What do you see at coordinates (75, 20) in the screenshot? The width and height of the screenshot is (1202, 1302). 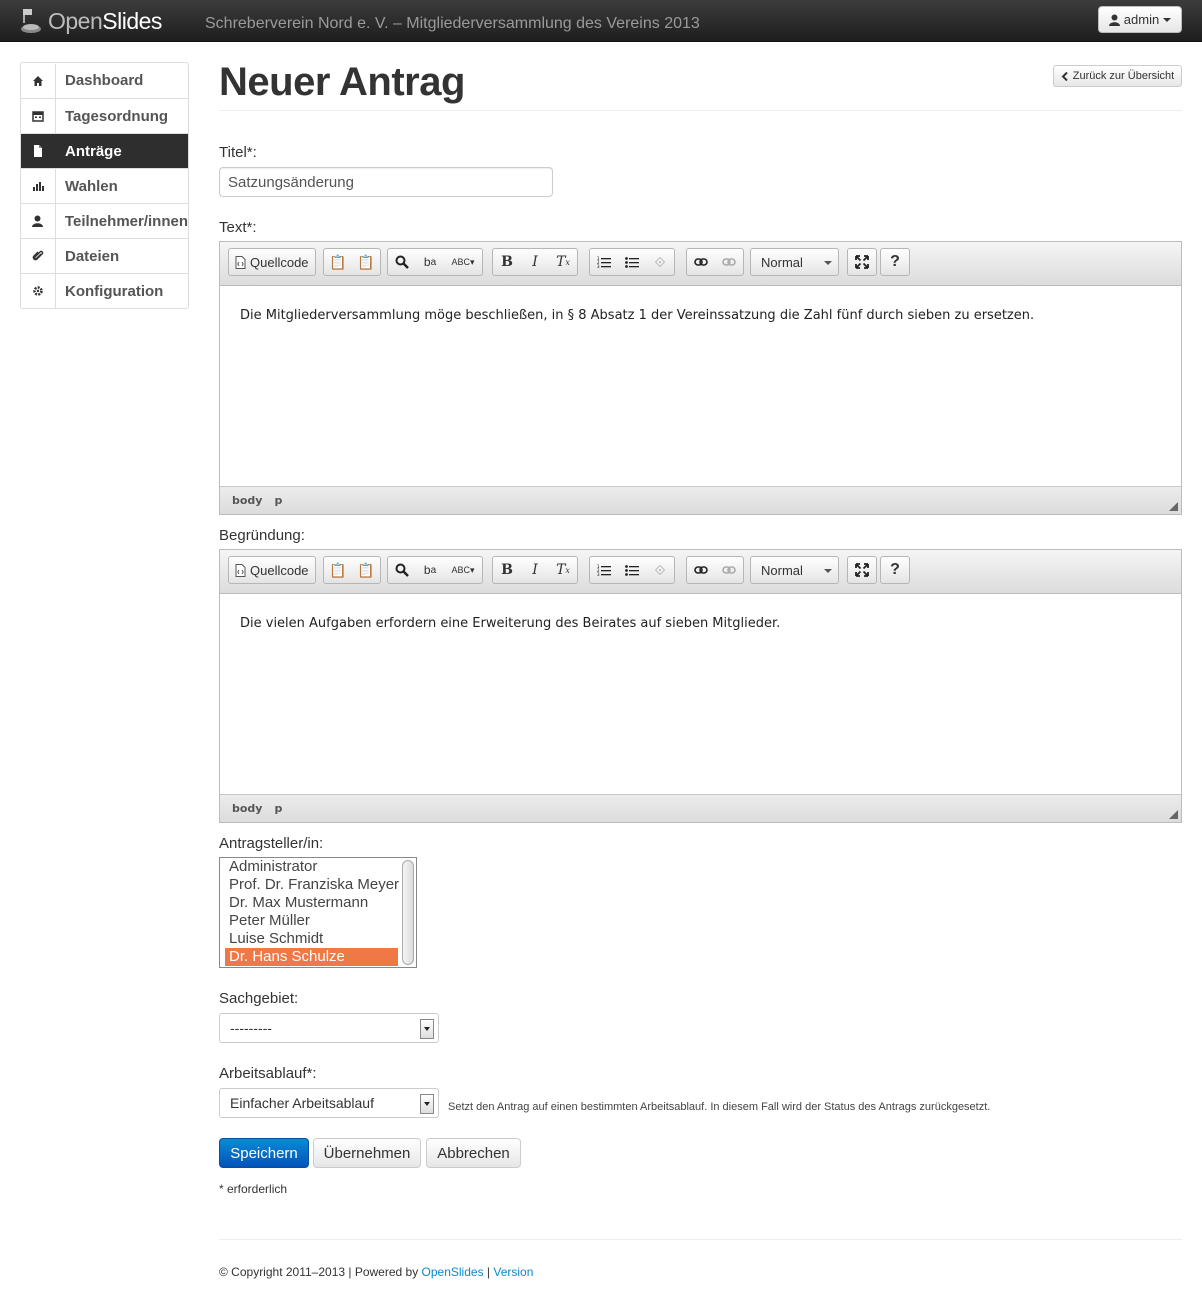 I see `logo-text-light: Open` at bounding box center [75, 20].